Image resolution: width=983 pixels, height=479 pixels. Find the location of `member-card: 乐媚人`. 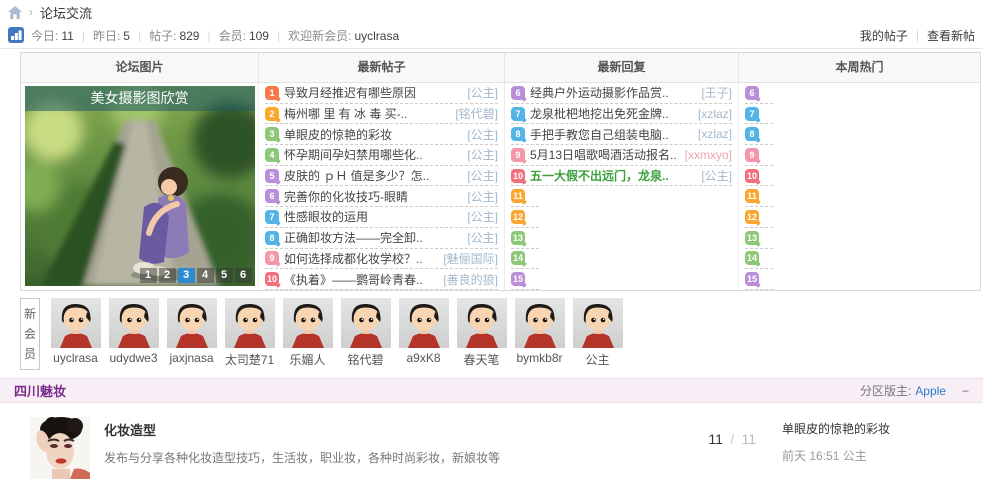

member-card: 乐媚人 is located at coordinates (307, 333).